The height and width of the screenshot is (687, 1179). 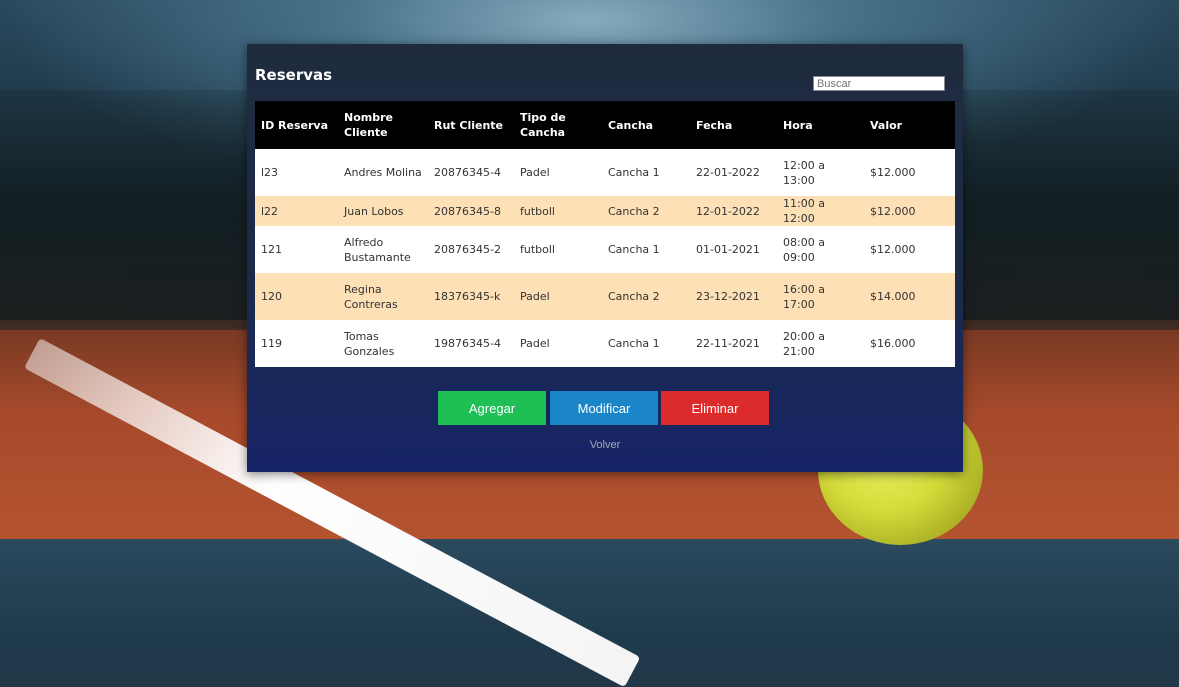 I want to click on cell-id: l23, so click(x=270, y=172).